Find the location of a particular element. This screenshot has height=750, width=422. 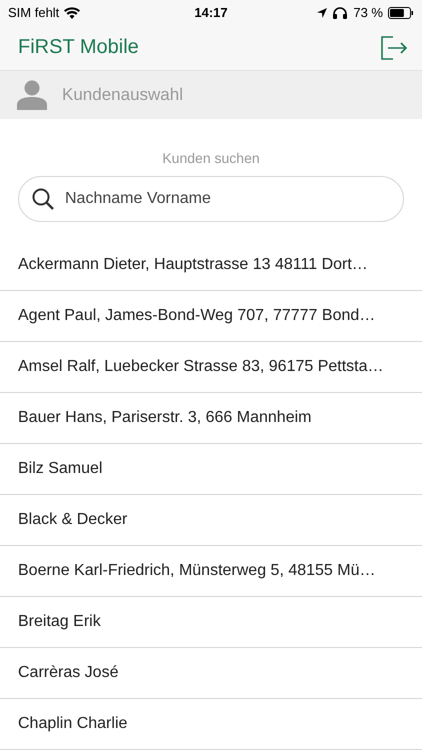

logout-button is located at coordinates (394, 48).